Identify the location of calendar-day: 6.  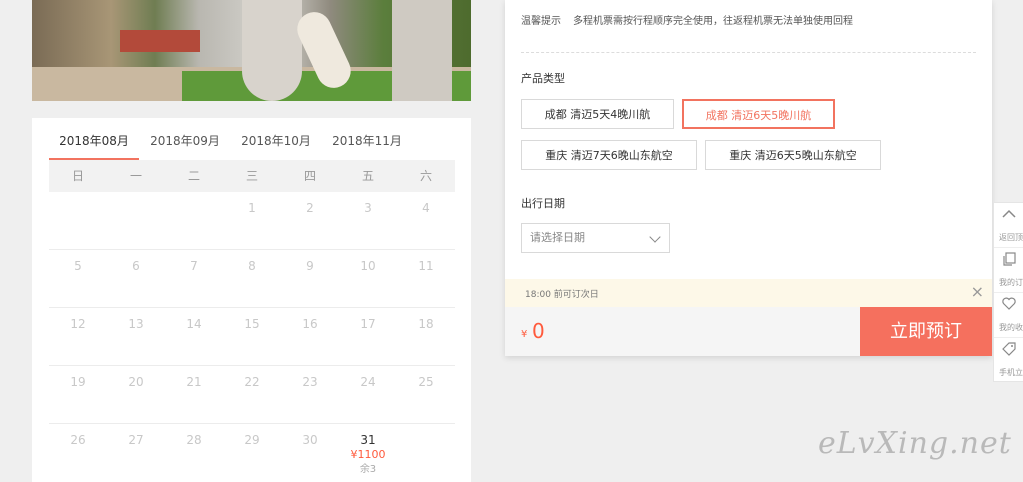
(136, 266).